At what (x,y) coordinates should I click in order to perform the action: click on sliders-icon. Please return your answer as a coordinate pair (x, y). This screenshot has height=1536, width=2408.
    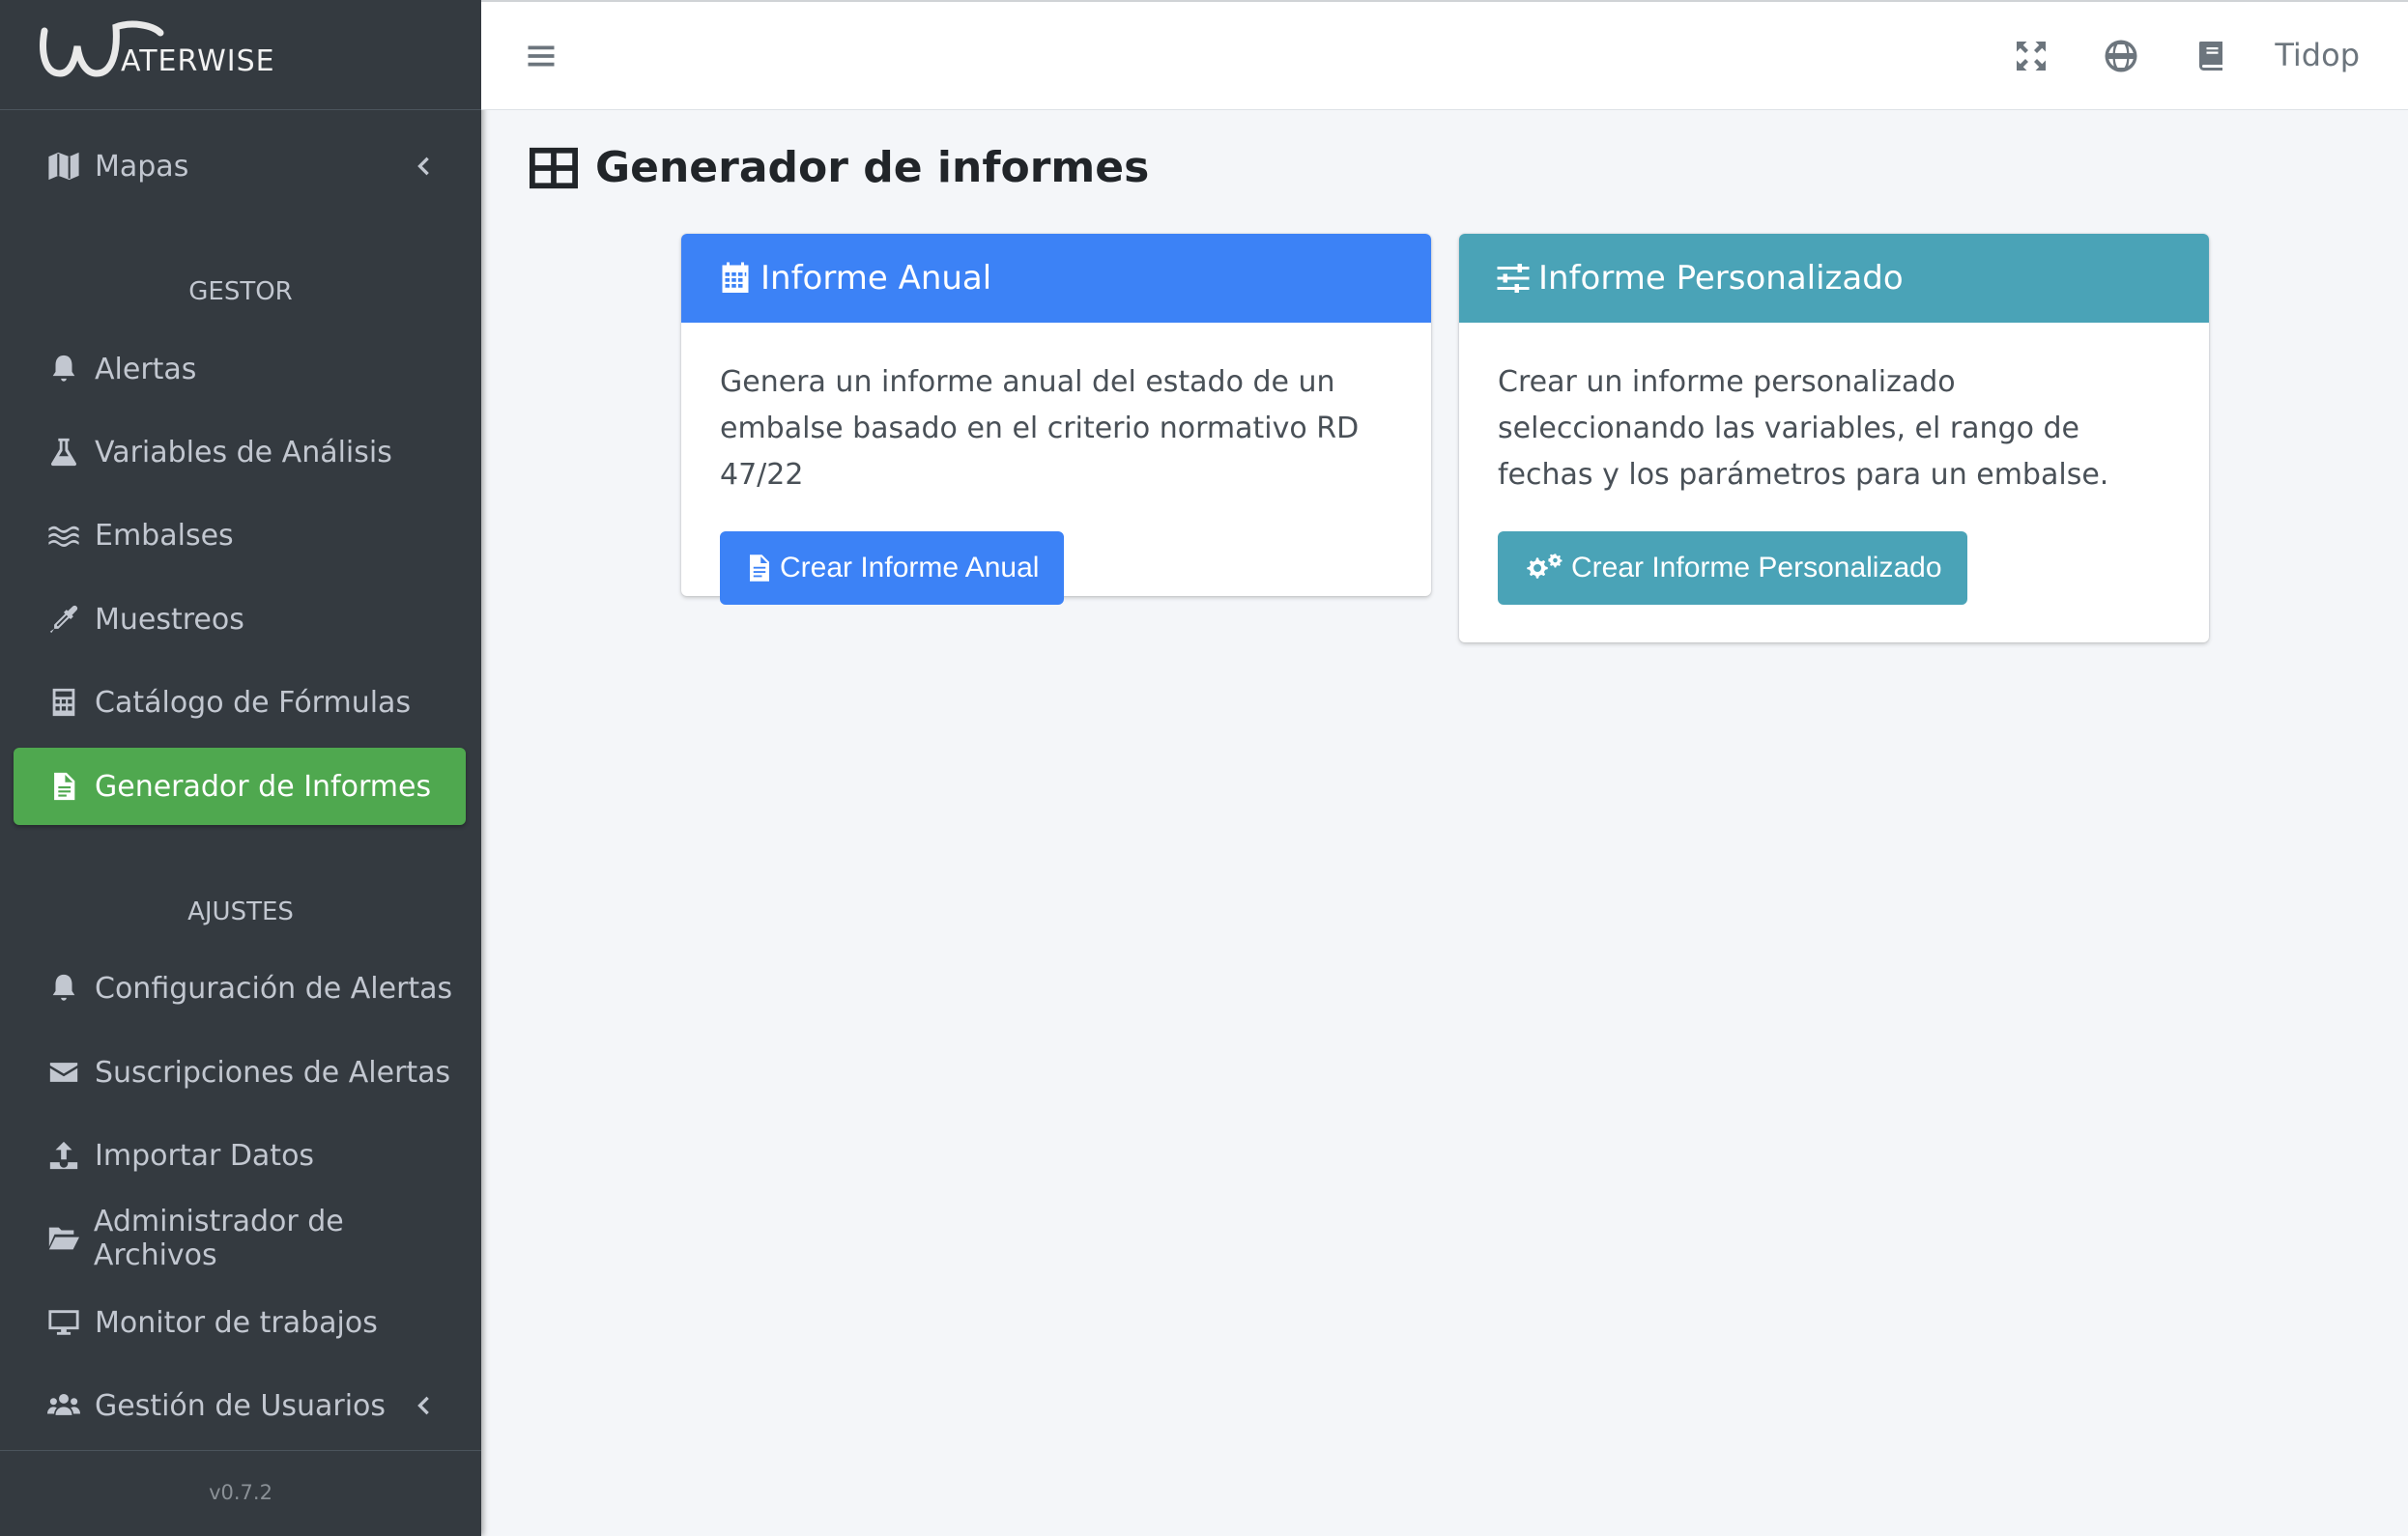
    Looking at the image, I should click on (1513, 278).